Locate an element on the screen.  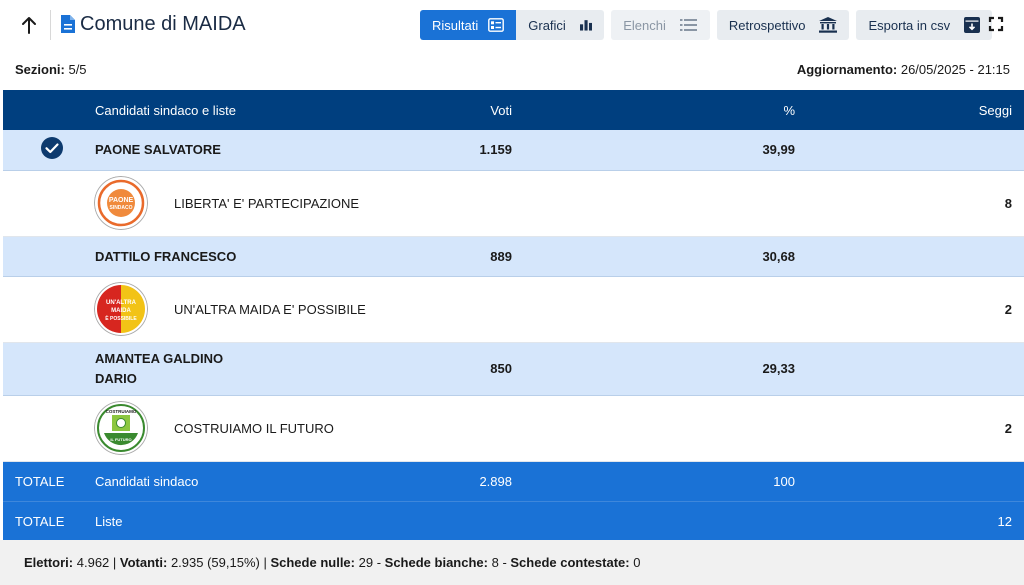
header-spacer is located at coordinates (49, 110).